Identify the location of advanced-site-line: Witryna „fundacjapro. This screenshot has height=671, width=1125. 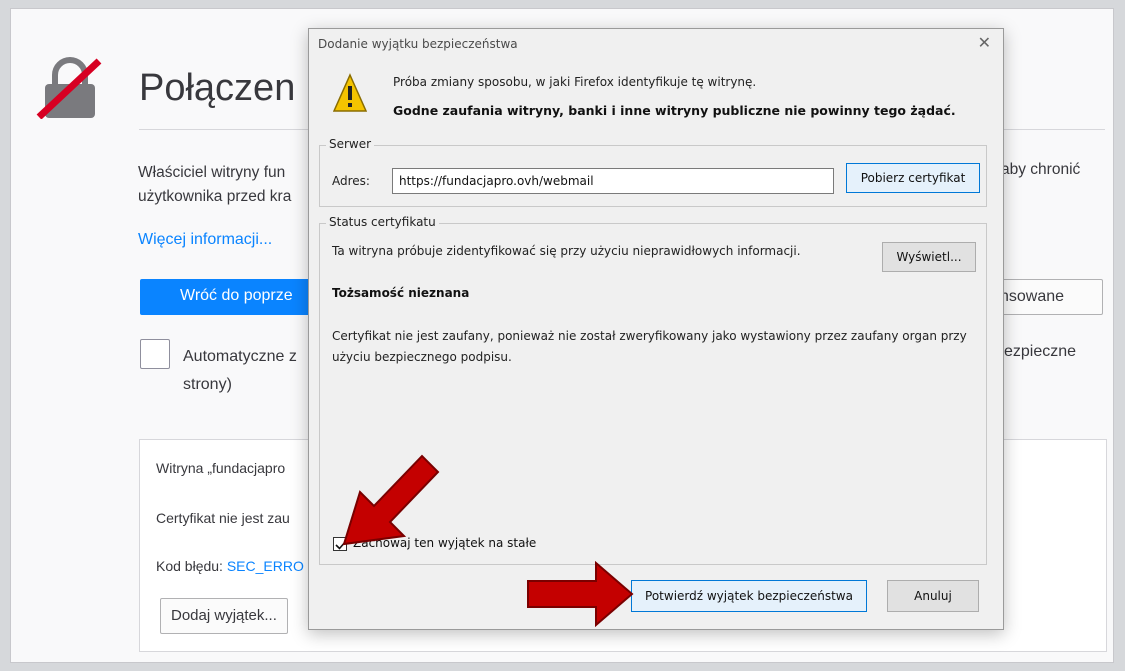
(221, 468).